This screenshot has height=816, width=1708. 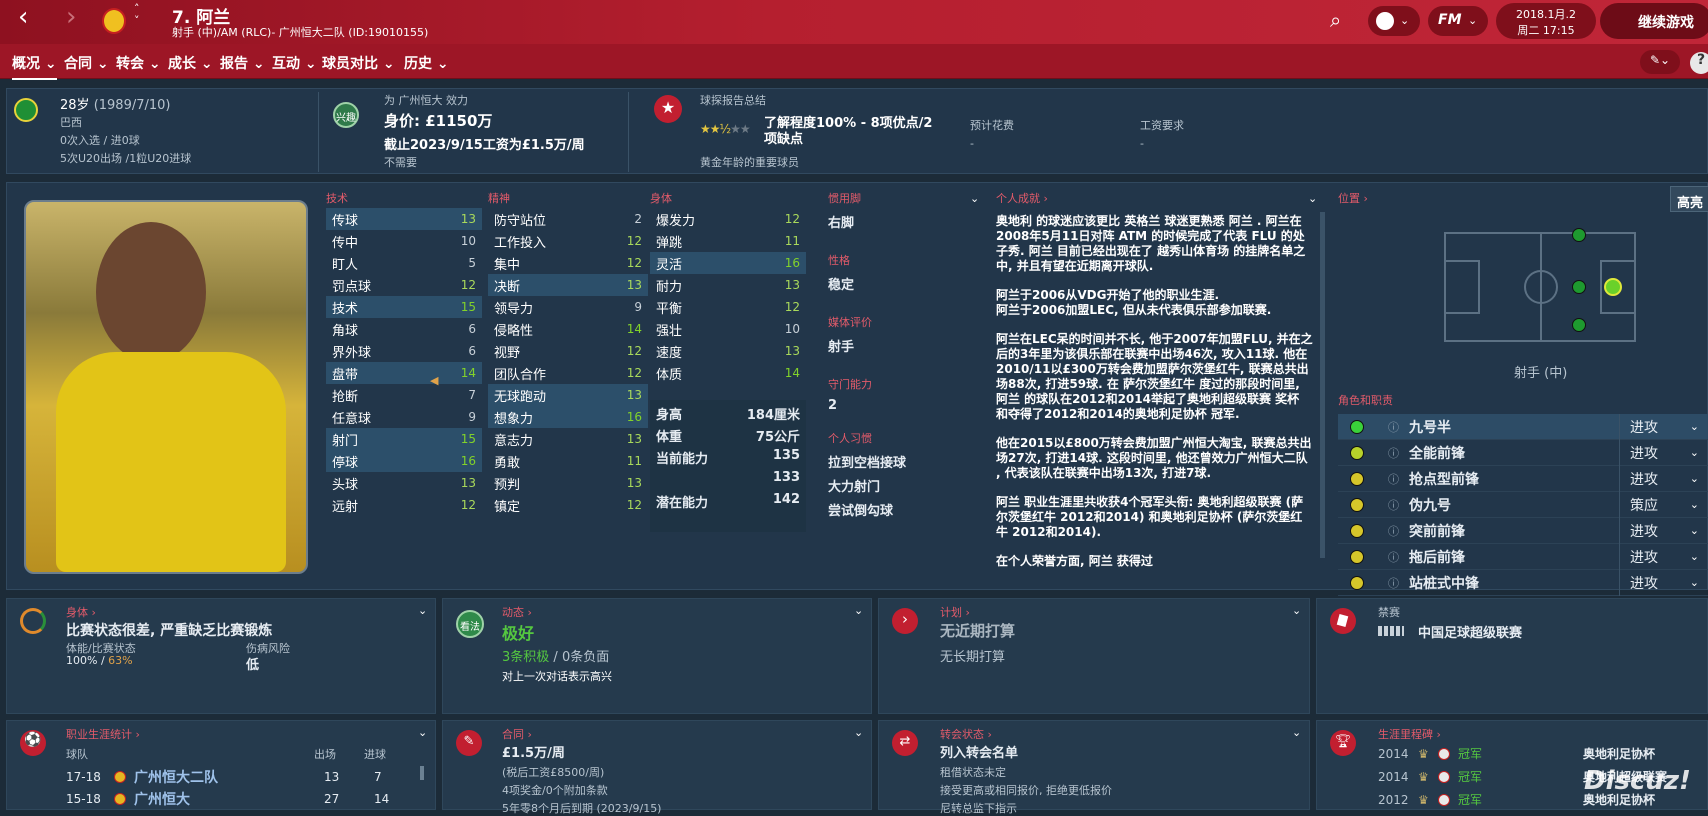 I want to click on sharpness-value: 63%, so click(x=120, y=660).